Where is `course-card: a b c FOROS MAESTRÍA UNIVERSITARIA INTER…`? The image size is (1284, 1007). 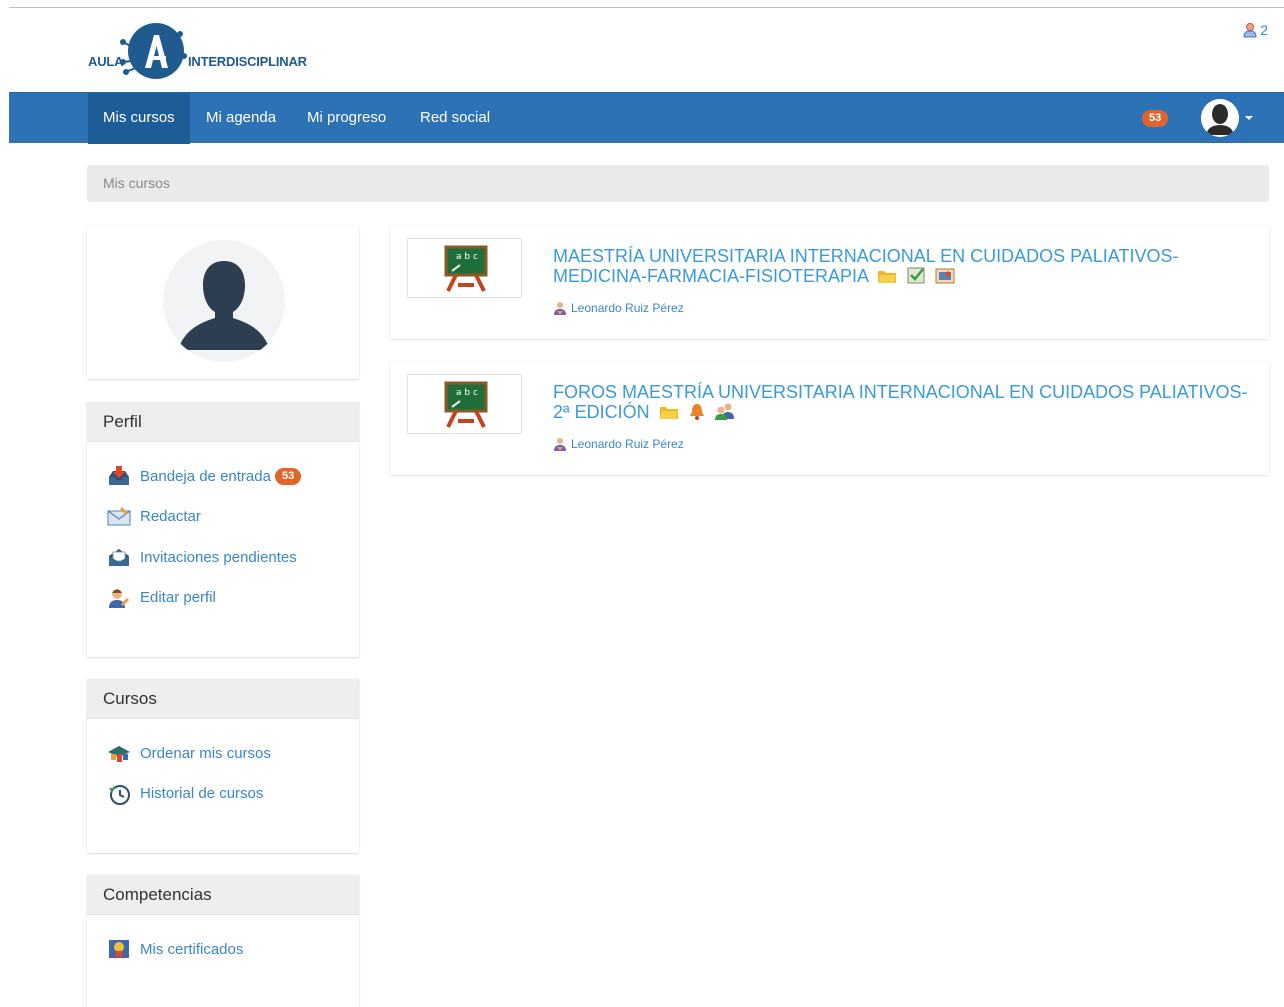 course-card: a b c FOROS MAESTRÍA UNIVERSITARIA INTER… is located at coordinates (829, 418).